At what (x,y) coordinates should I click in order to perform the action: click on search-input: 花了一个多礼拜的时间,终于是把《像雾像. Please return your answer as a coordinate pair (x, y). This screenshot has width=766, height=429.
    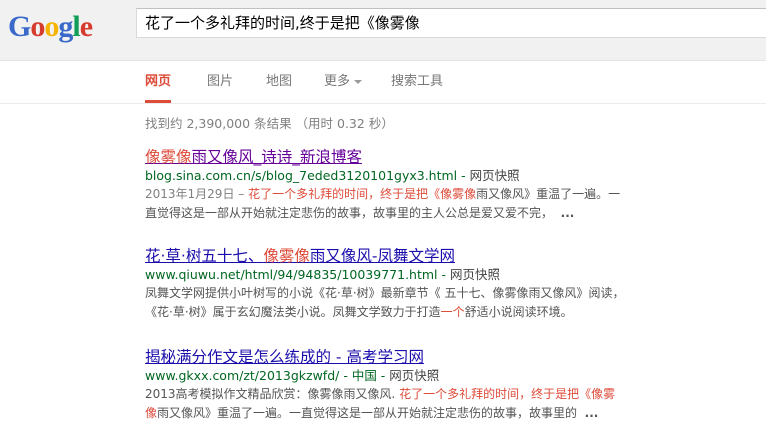
    Looking at the image, I should click on (451, 23).